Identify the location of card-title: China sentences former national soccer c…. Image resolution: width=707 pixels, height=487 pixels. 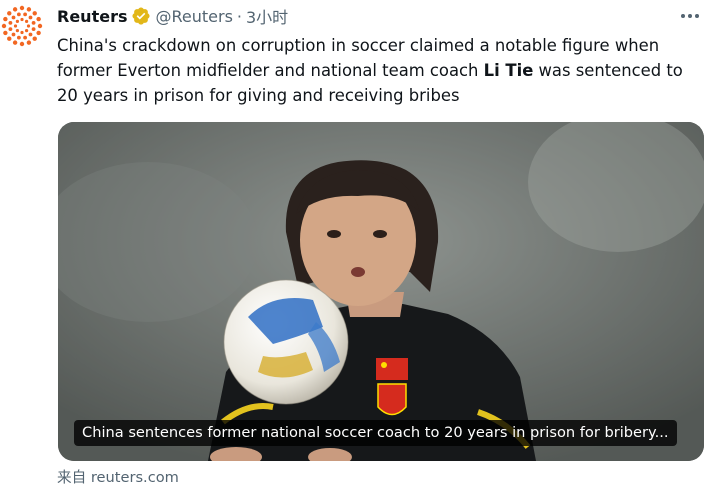
(375, 433).